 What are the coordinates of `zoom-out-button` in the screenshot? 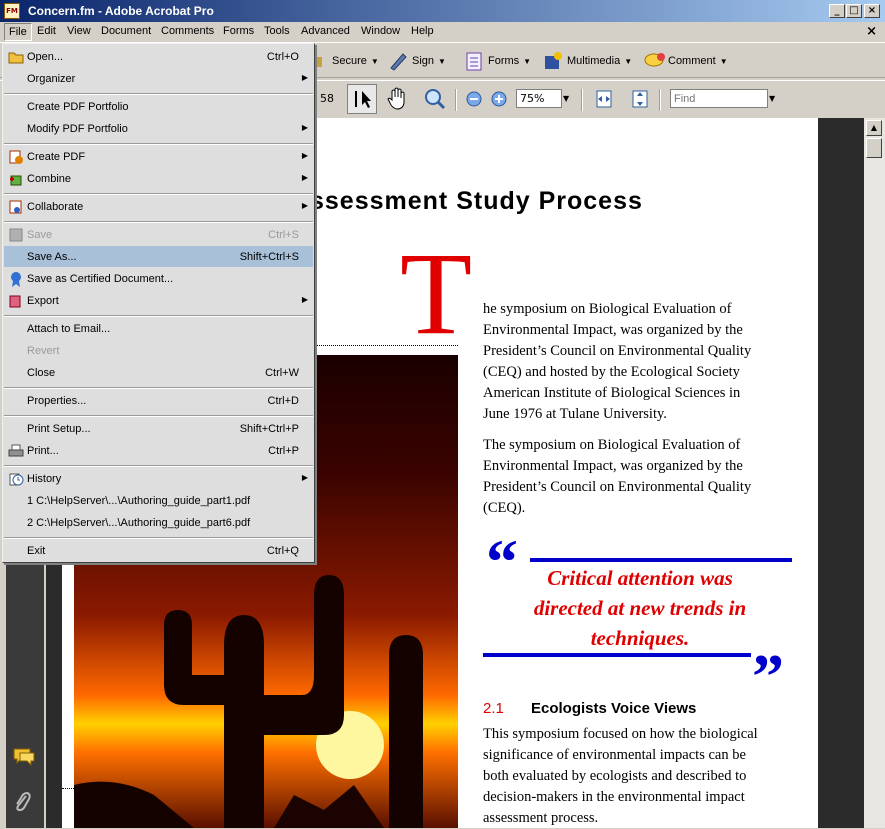 It's located at (474, 100).